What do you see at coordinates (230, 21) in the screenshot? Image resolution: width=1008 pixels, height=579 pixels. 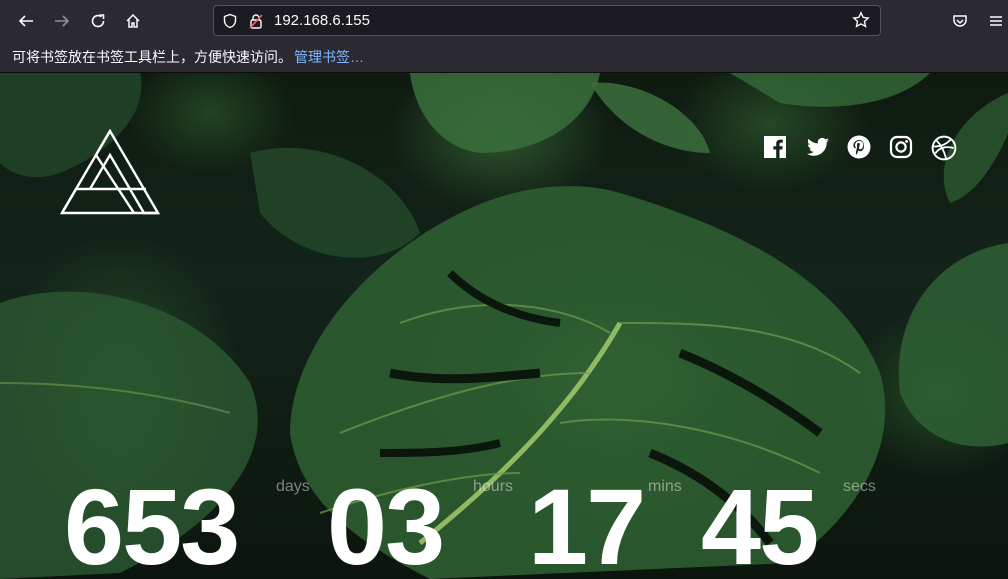 I see `shield-icon` at bounding box center [230, 21].